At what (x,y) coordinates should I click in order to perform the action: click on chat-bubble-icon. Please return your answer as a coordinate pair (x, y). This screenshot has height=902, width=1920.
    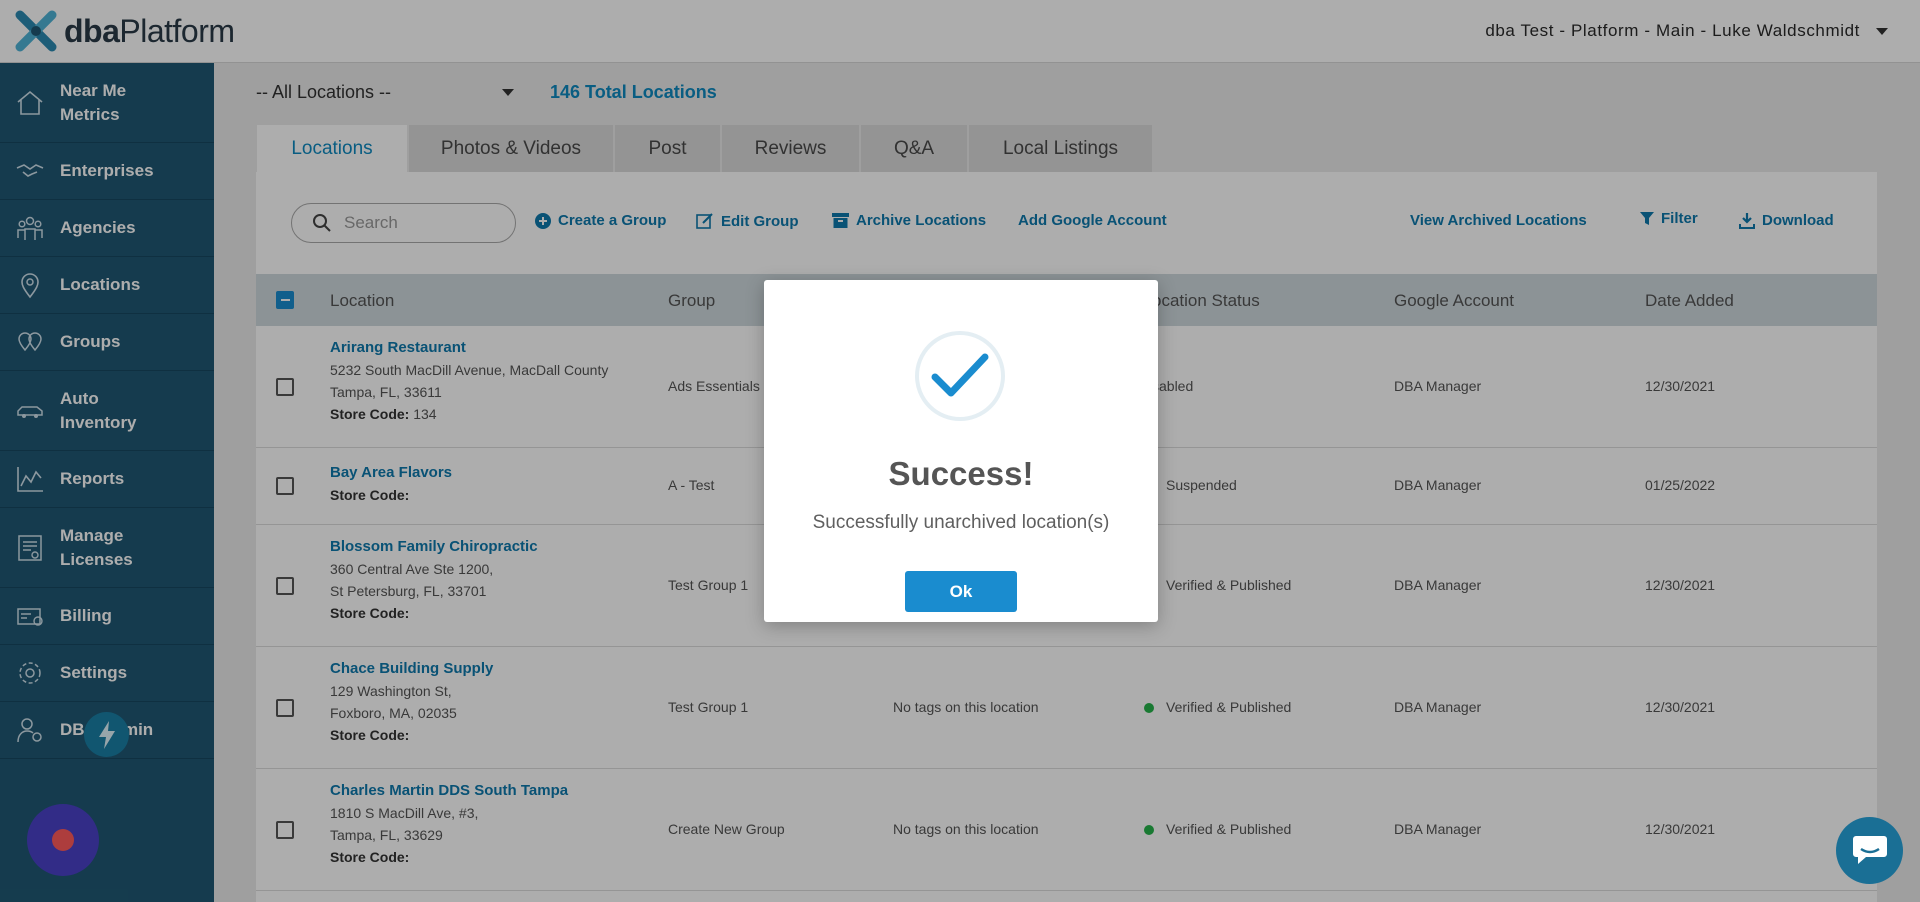
    Looking at the image, I should click on (1869, 849).